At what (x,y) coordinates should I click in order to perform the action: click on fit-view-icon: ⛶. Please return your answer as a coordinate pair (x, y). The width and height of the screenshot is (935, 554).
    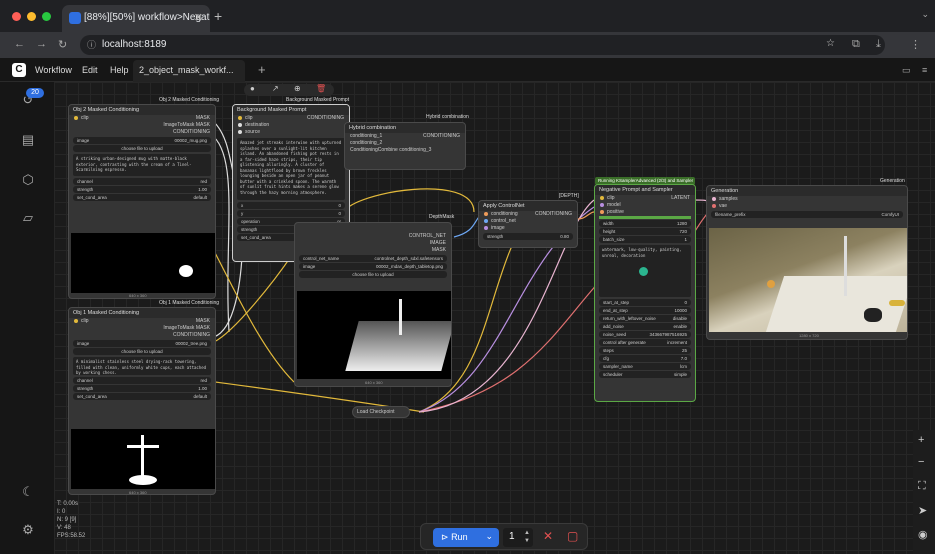
    Looking at the image, I should click on (922, 486).